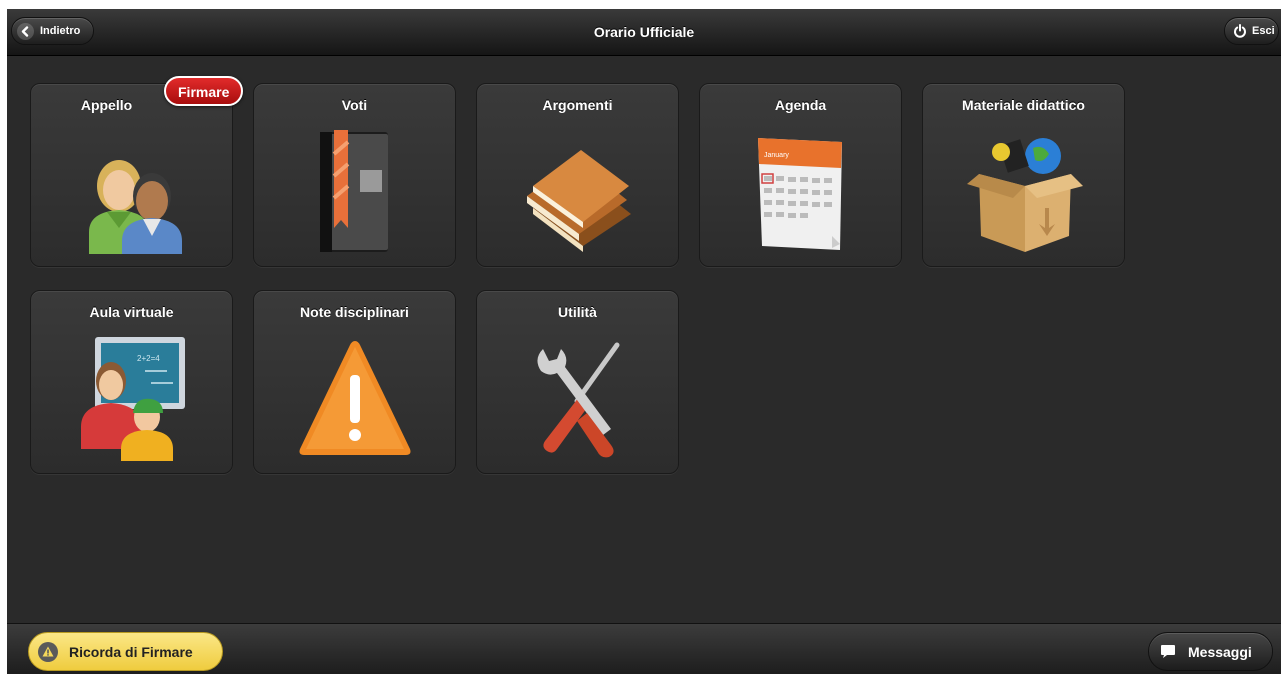 Image resolution: width=1281 pixels, height=674 pixels. Describe the element at coordinates (1168, 651) in the screenshot. I see `chat-bubble-icon` at that location.